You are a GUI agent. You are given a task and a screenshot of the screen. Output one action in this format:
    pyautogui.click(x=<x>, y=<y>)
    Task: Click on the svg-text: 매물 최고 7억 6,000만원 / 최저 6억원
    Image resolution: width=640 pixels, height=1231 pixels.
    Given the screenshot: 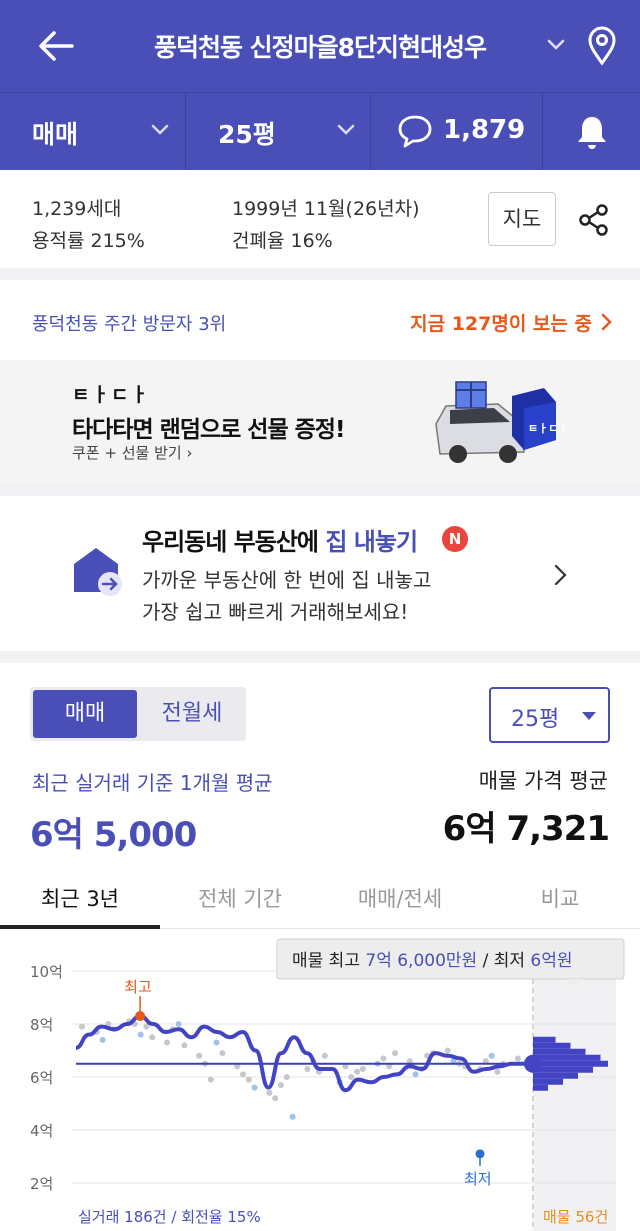 What is the action you would take?
    pyautogui.click(x=432, y=961)
    